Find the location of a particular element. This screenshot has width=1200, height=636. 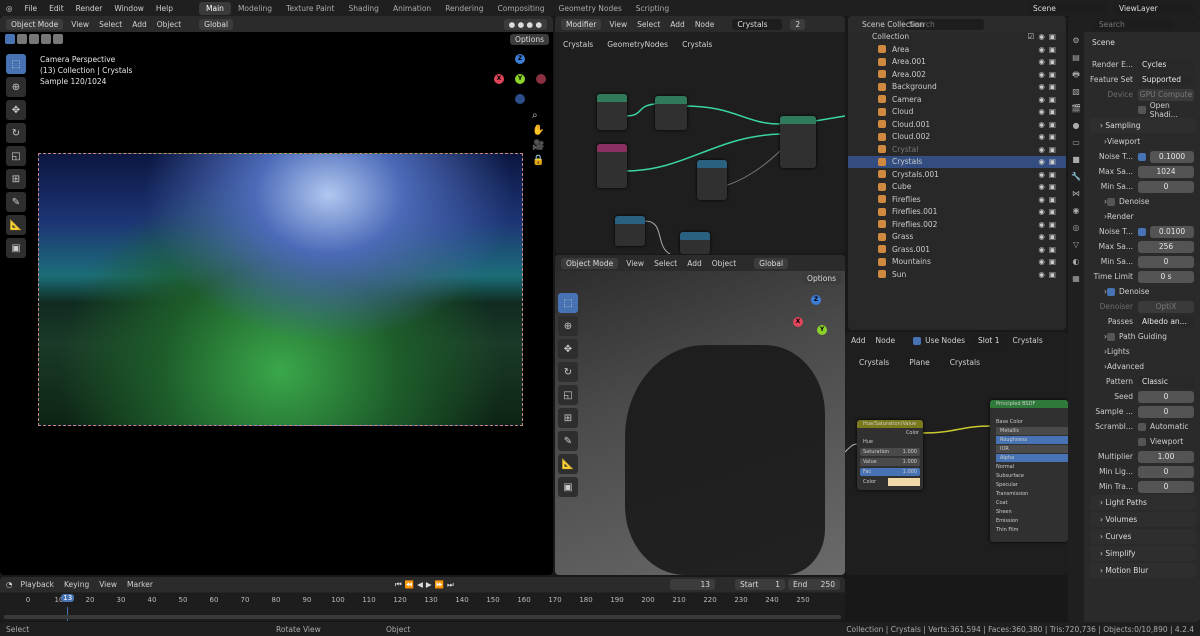

panel-header: › Volumes is located at coordinates (1143, 519).